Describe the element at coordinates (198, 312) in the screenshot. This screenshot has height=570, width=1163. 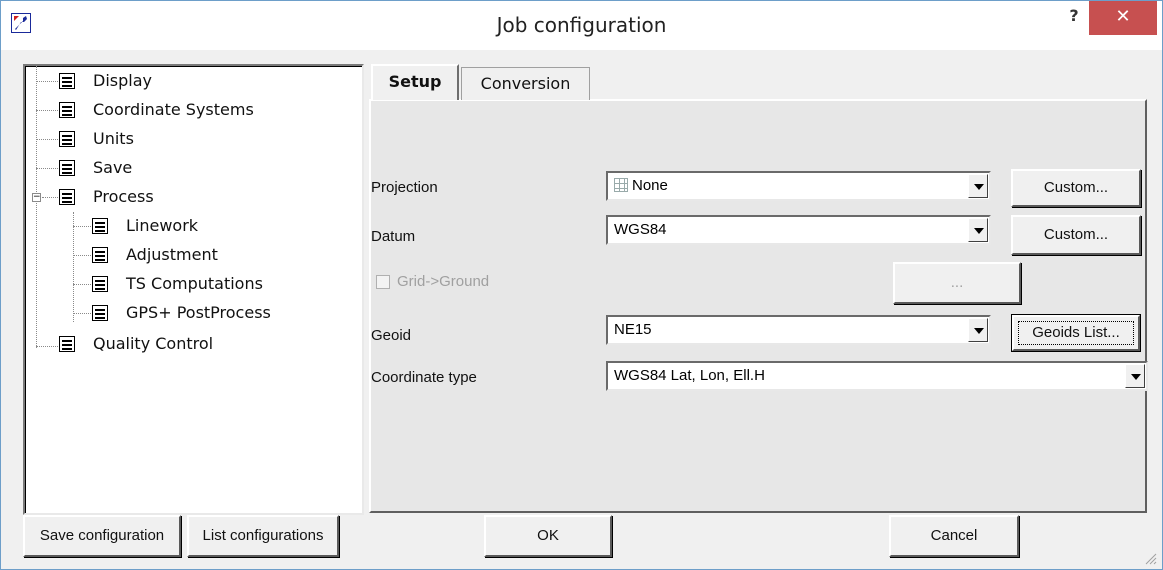
I see `tree-item-label: GPS+ PostProcess` at that location.